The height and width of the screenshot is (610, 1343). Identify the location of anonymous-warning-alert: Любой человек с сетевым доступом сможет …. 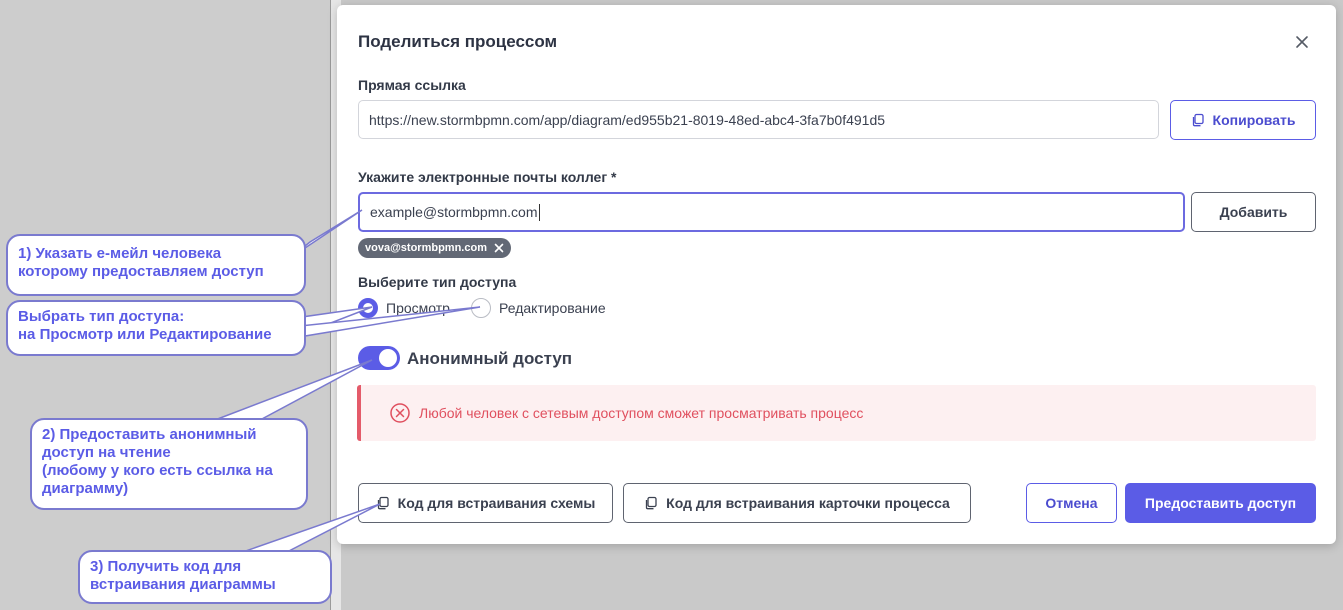
(836, 413).